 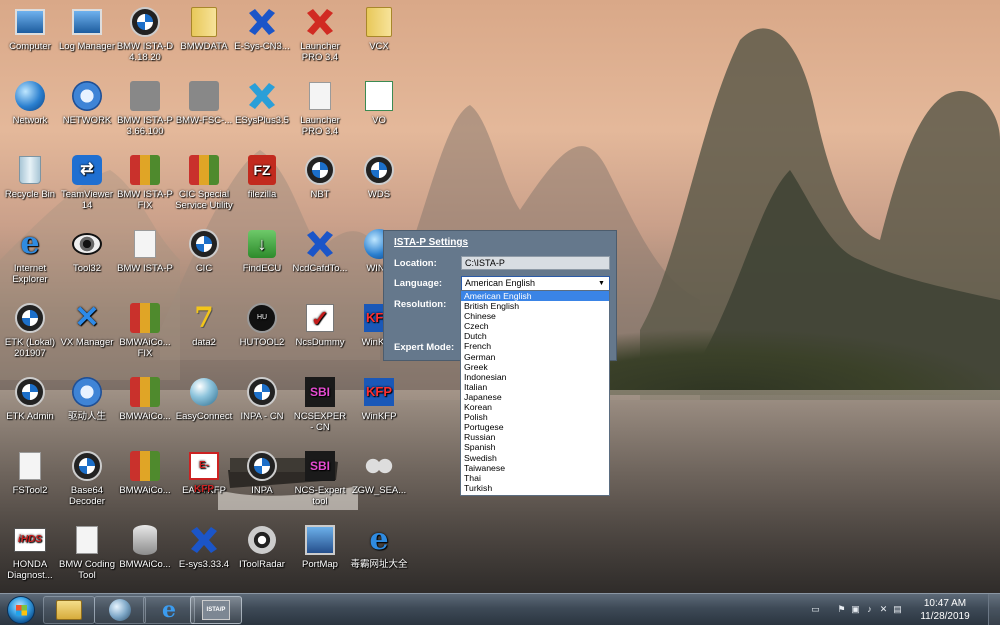 I want to click on desktop-icon: BMW Coding Tool, so click(x=87, y=552).